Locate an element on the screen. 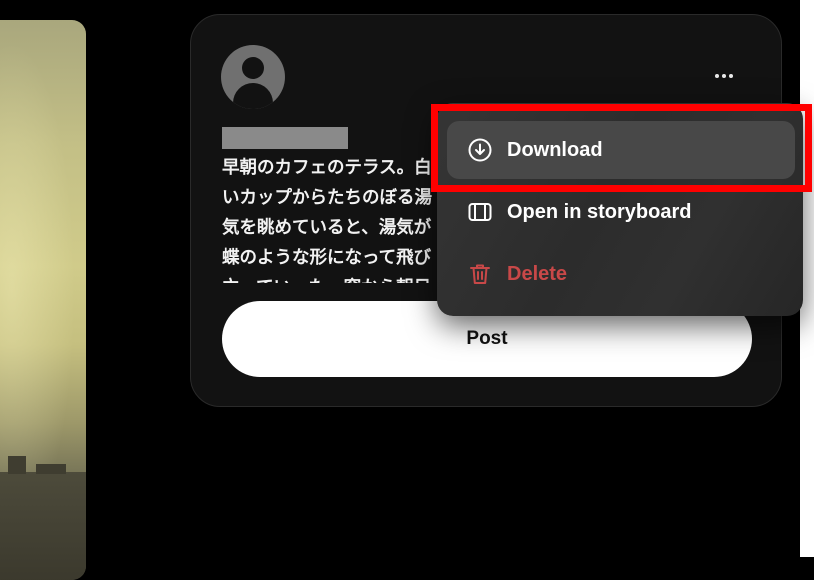 The image size is (814, 580). username-redacted is located at coordinates (285, 138).